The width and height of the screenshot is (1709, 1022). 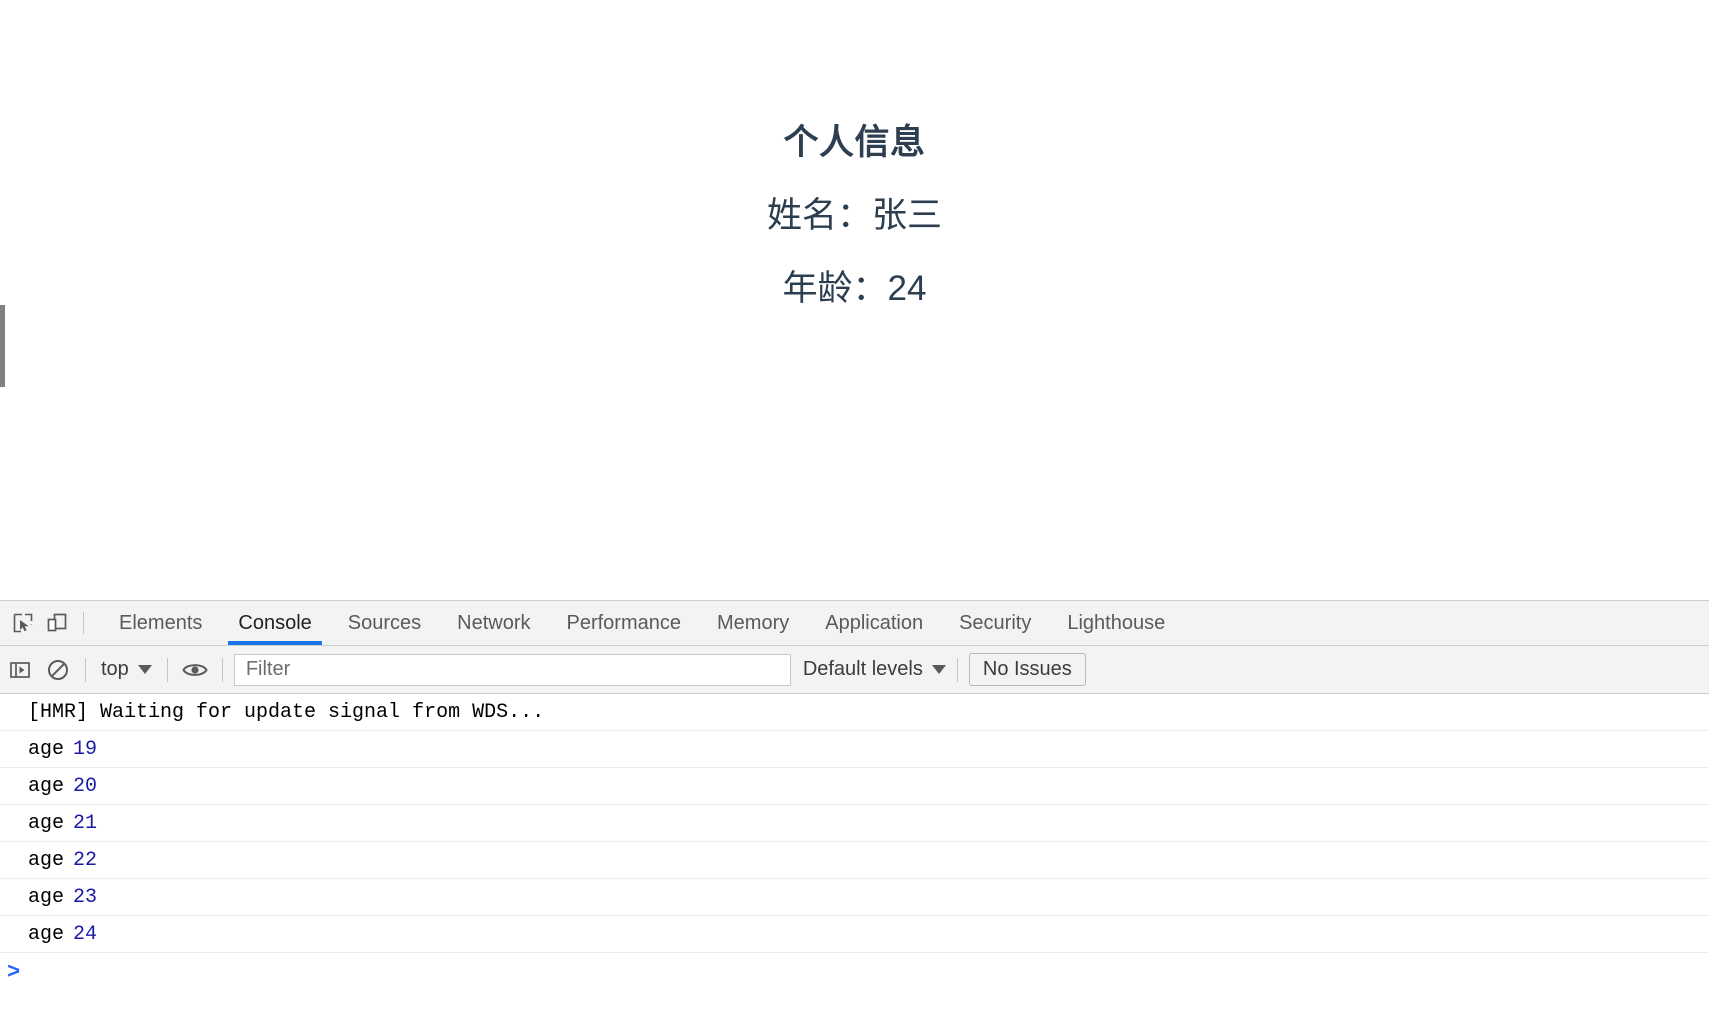 I want to click on person-age-line: 年龄：24, so click(x=854, y=288).